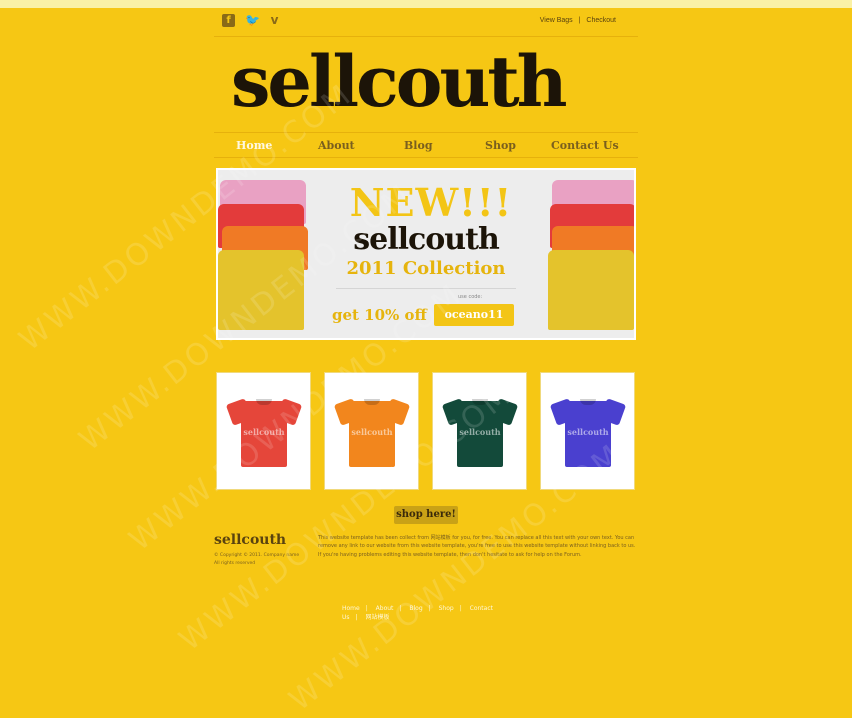 Image resolution: width=852 pixels, height=718 pixels. I want to click on footer-nav-contact: Contact, so click(481, 608).